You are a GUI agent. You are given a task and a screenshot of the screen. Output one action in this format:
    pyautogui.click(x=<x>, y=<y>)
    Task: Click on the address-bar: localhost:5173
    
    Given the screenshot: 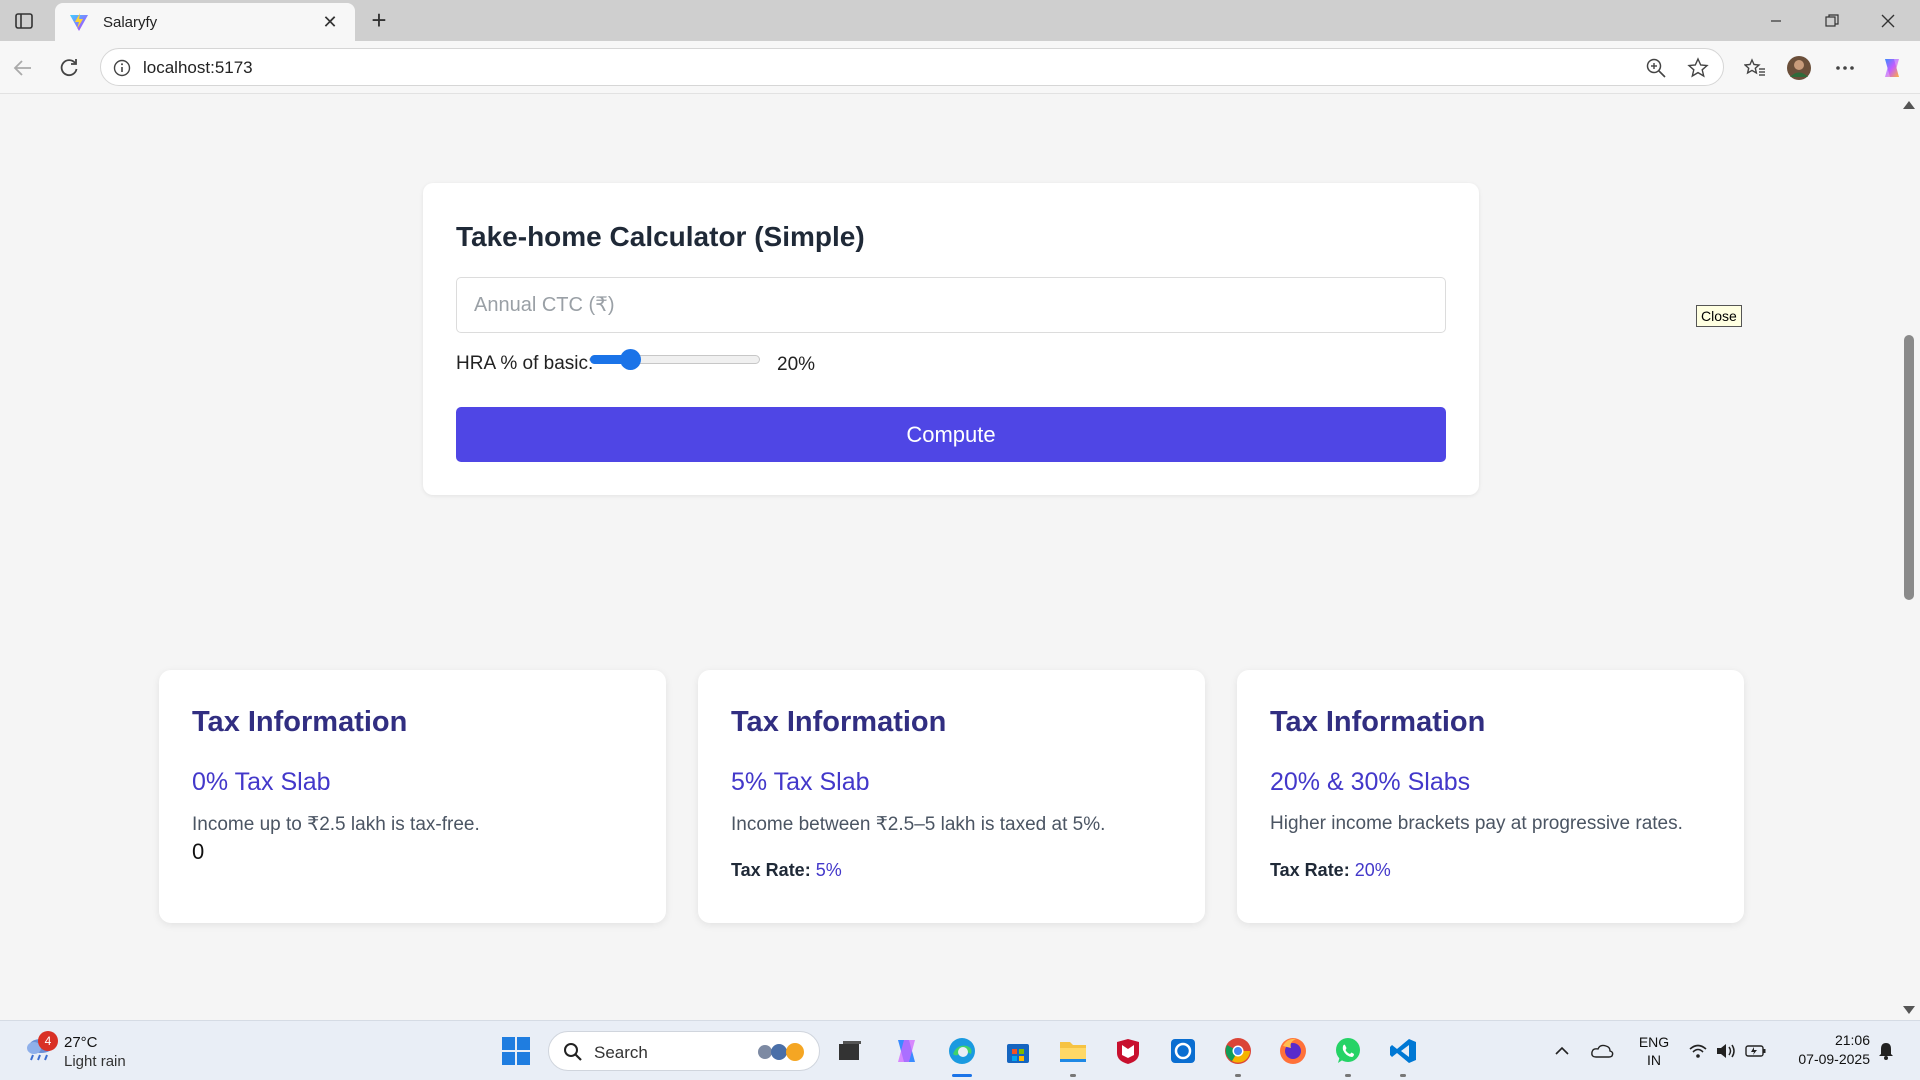 What is the action you would take?
    pyautogui.click(x=912, y=67)
    